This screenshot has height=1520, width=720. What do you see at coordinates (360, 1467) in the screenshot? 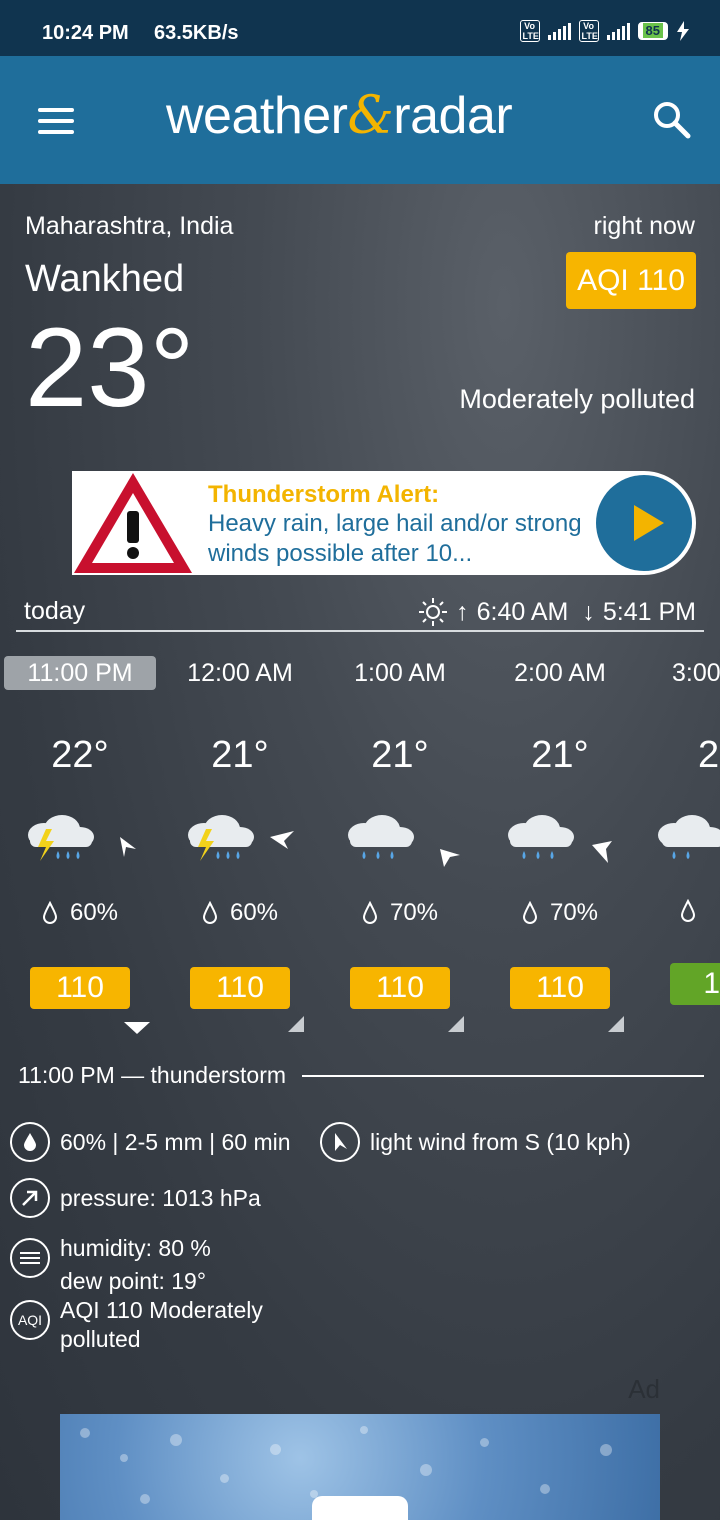
I see `ad-banner` at bounding box center [360, 1467].